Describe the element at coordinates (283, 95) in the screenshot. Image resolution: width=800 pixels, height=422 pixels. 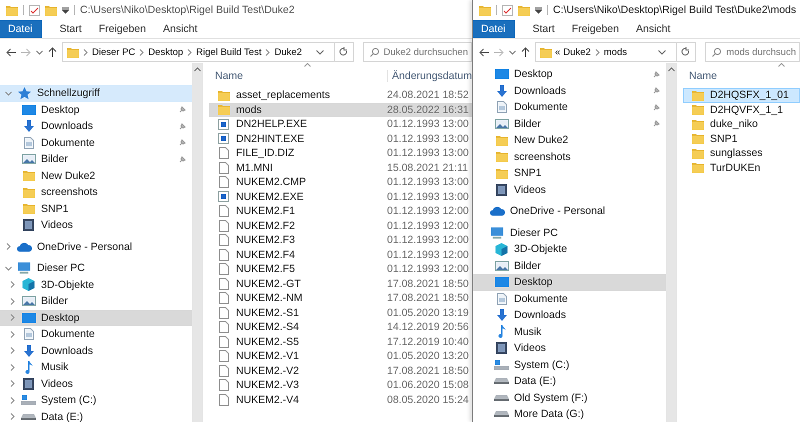
I see `file-name: asset_replacements` at that location.